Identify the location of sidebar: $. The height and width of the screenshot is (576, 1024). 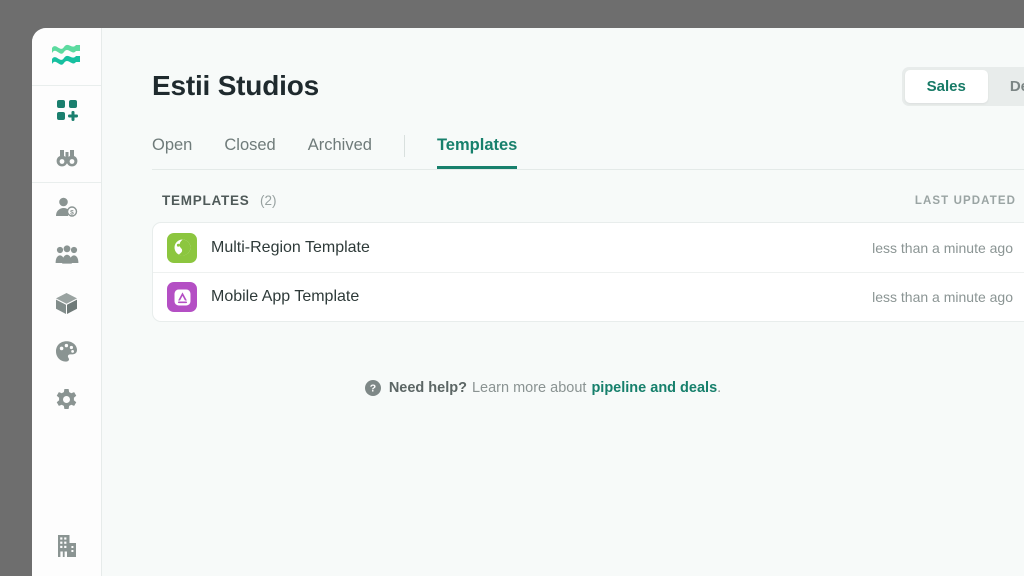
(67, 302).